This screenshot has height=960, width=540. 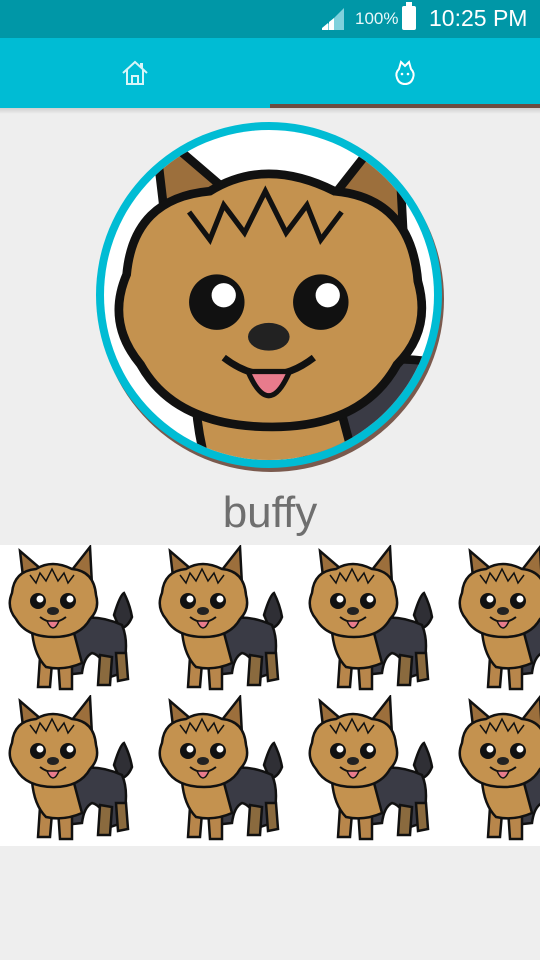 I want to click on clock: 10:25 PM, so click(x=478, y=18).